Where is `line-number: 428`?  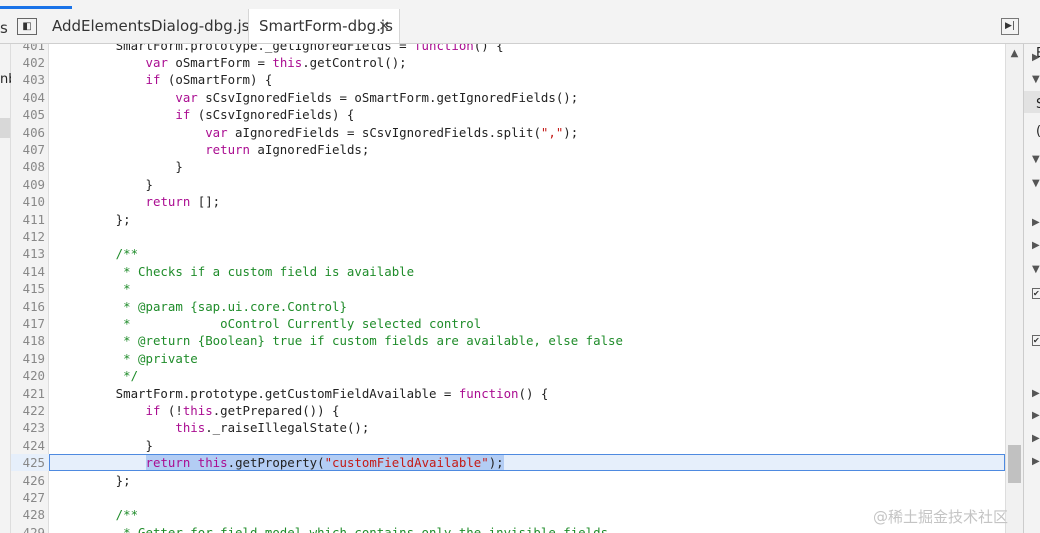
line-number: 428 is located at coordinates (28, 514).